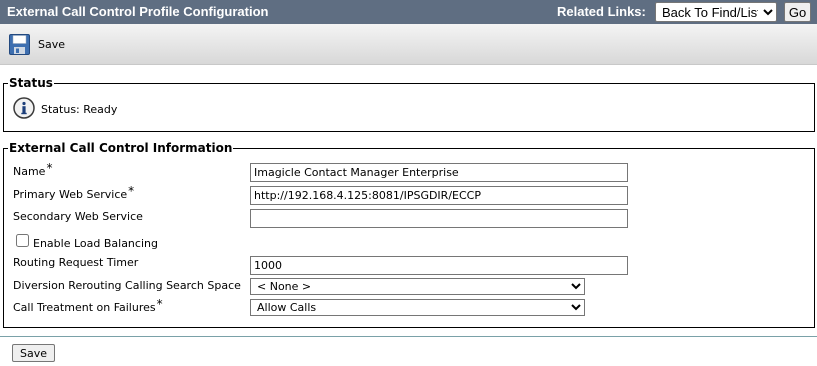 This screenshot has height=366, width=817. What do you see at coordinates (797, 12) in the screenshot?
I see `go-button: Go` at bounding box center [797, 12].